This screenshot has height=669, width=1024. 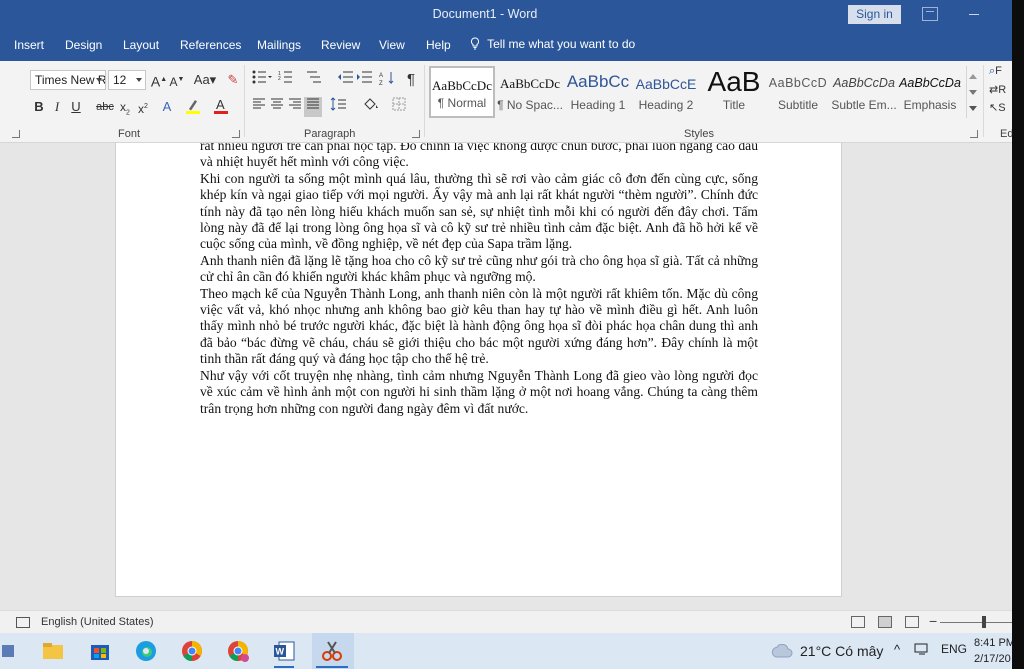 I want to click on svg-text: A, so click(x=381, y=76).